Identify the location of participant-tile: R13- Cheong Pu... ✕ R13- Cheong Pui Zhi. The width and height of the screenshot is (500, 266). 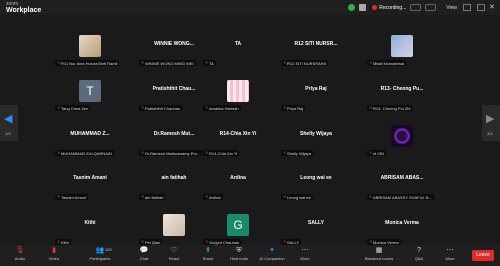
(402, 94).